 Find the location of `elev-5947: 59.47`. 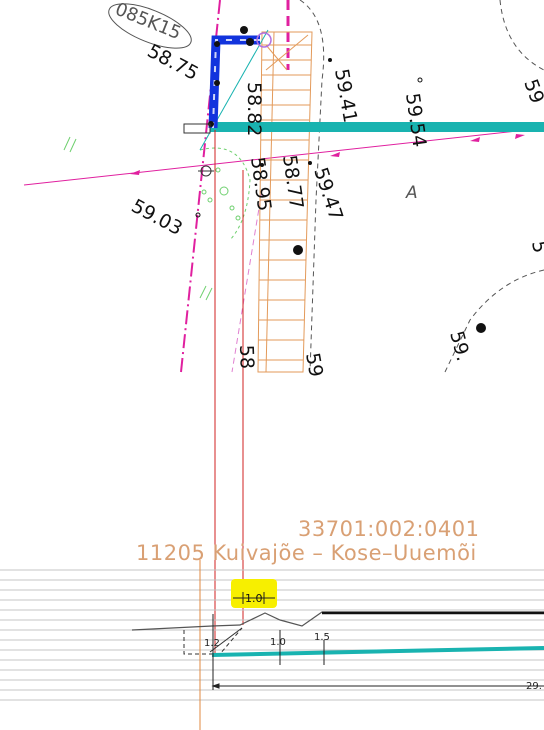

elev-5947: 59.47 is located at coordinates (328, 194).